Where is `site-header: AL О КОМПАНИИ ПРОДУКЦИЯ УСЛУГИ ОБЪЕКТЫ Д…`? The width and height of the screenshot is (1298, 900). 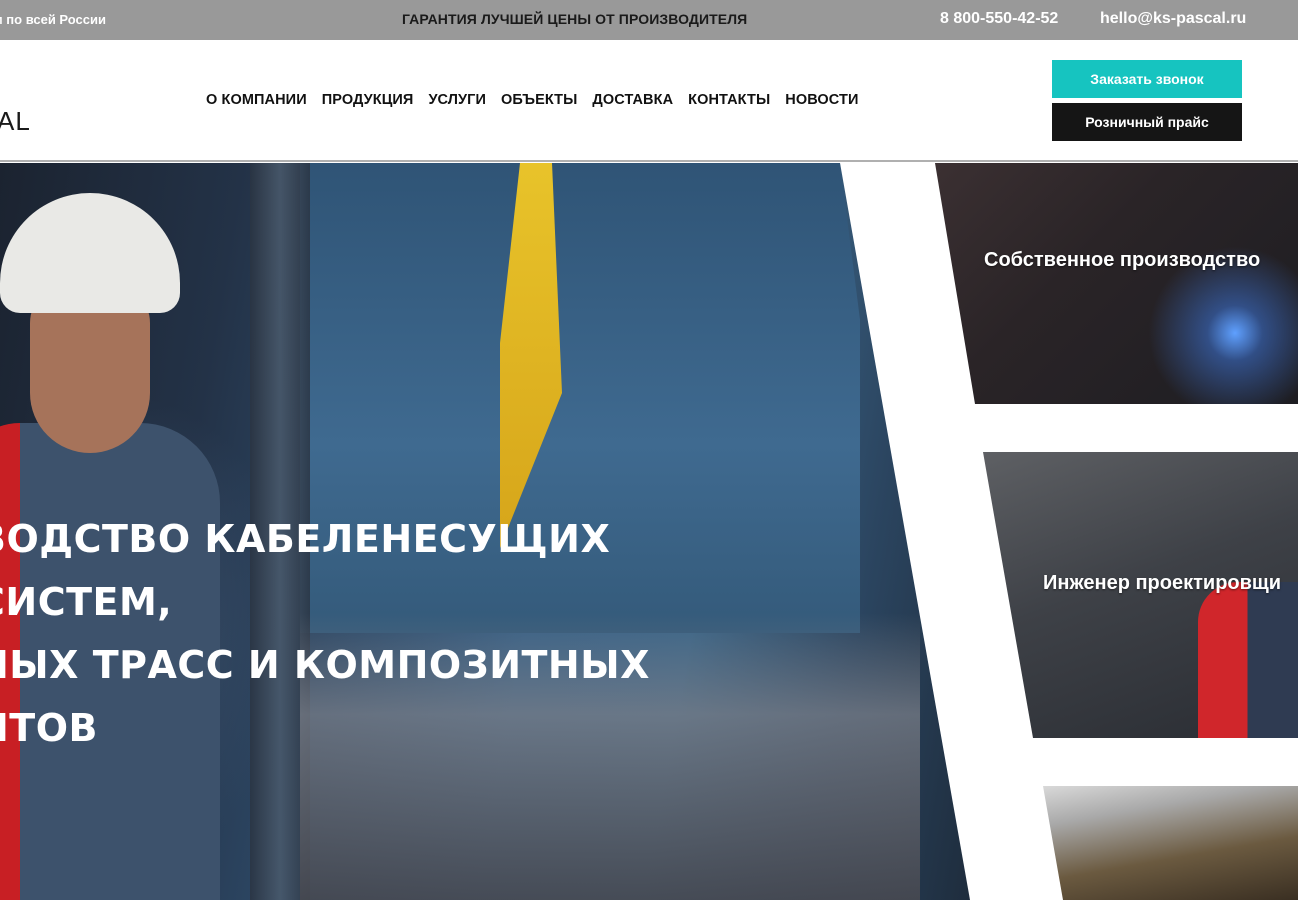 site-header: AL О КОМПАНИИ ПРОДУКЦИЯ УСЛУГИ ОБЪЕКТЫ Д… is located at coordinates (649, 101).